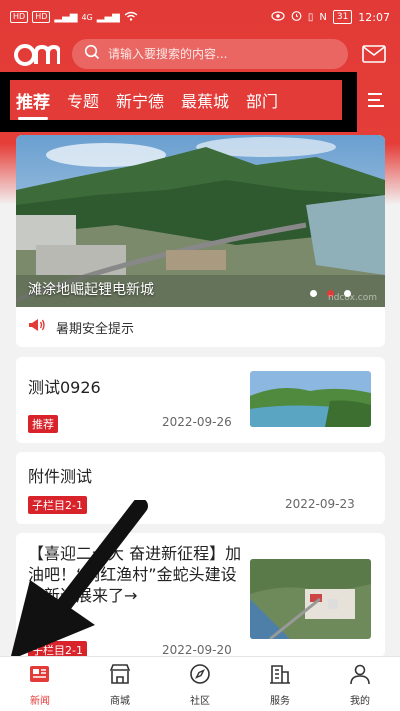 This screenshot has height=711, width=400. Describe the element at coordinates (79, 580) in the screenshot. I see `annotation-arrow` at that location.